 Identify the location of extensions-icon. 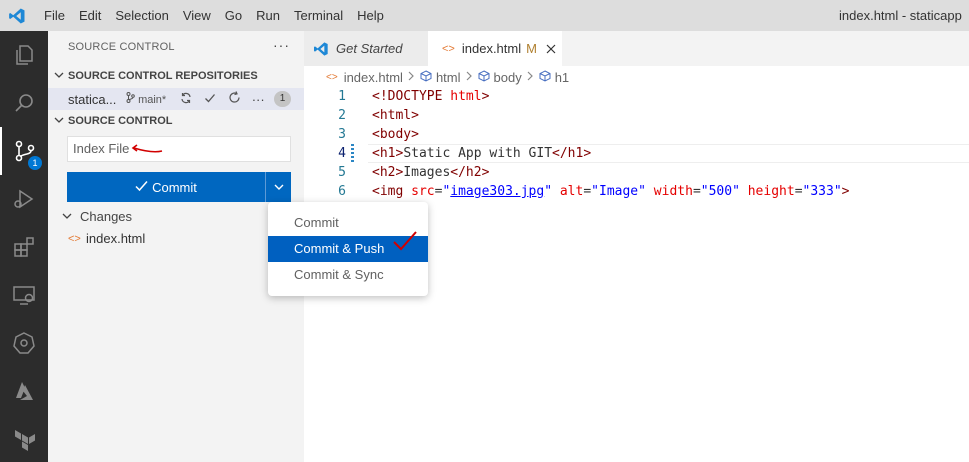
(24, 247).